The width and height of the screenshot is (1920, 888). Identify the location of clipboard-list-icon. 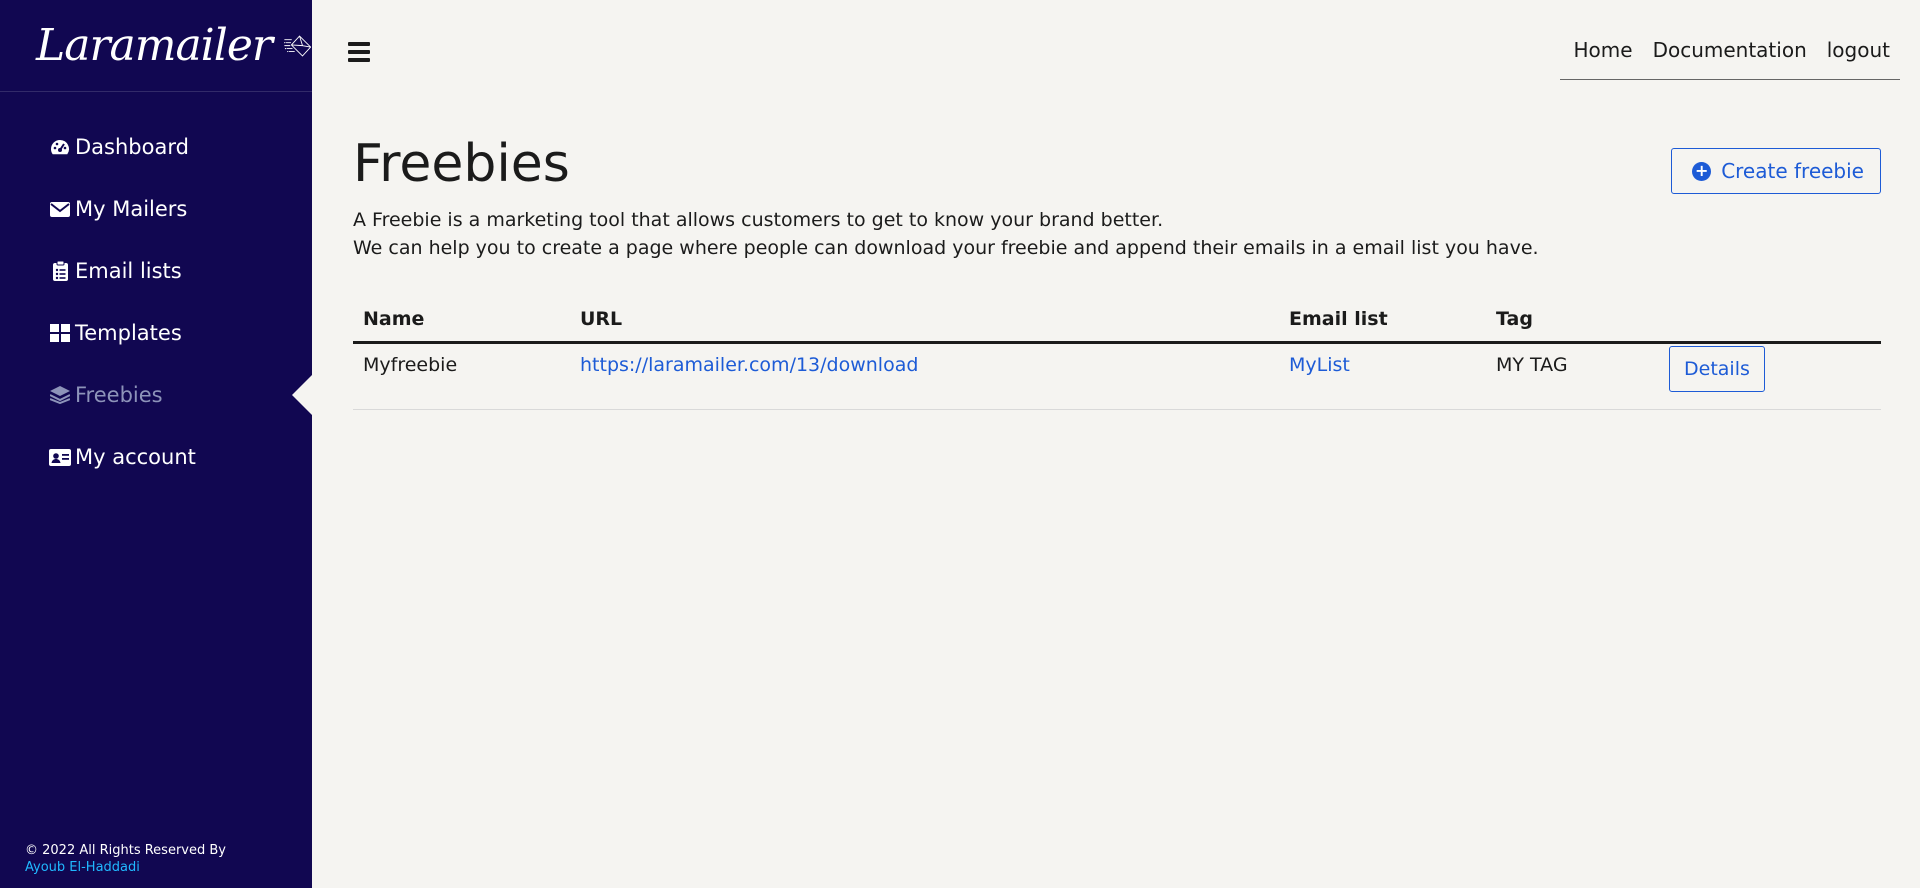
(60, 271).